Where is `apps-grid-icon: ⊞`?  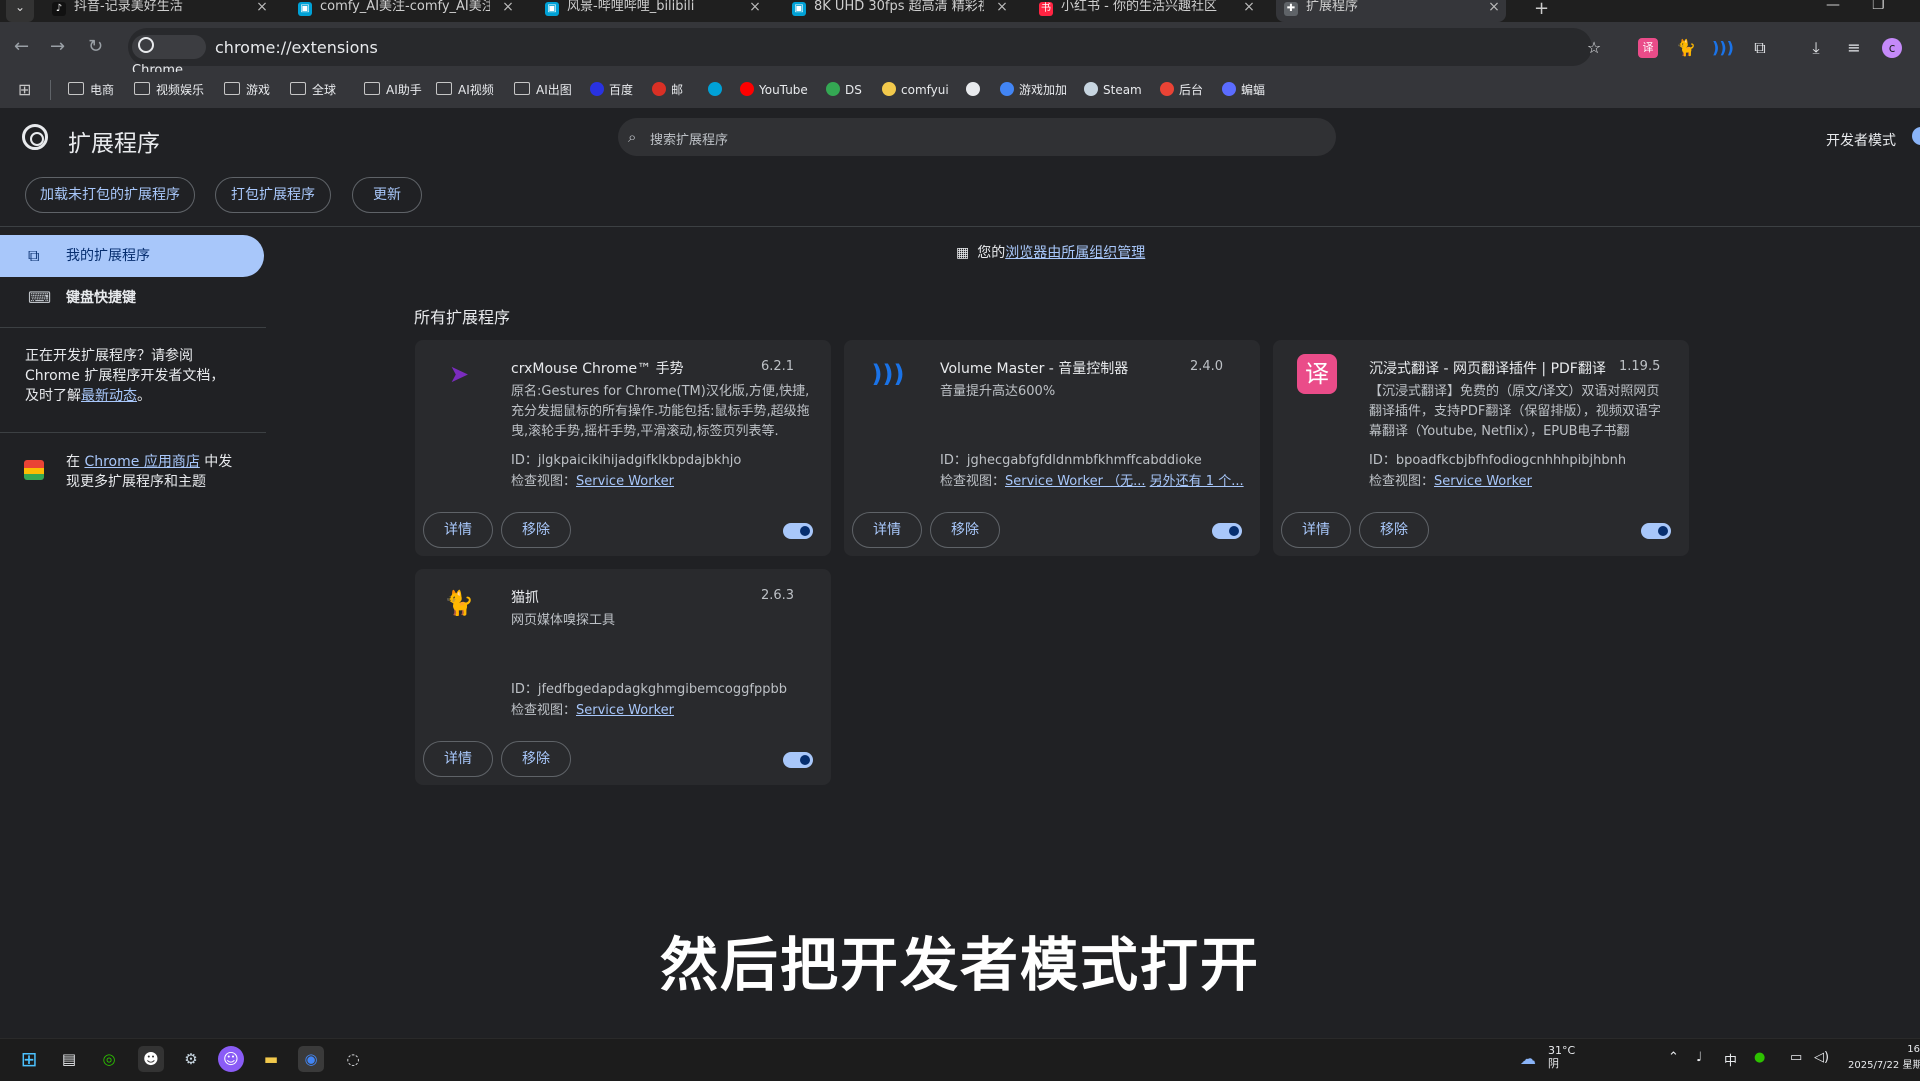
apps-grid-icon: ⊞ is located at coordinates (24, 89).